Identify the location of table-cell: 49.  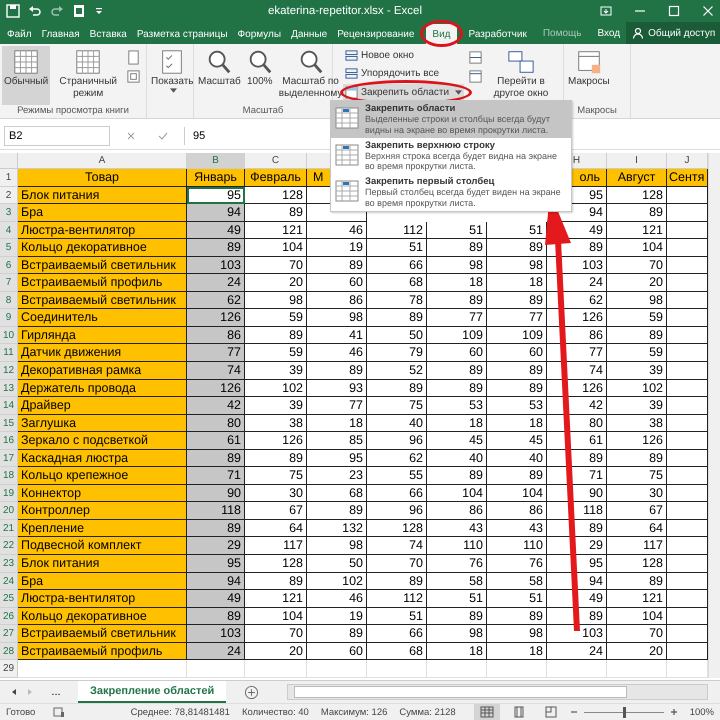
(577, 599).